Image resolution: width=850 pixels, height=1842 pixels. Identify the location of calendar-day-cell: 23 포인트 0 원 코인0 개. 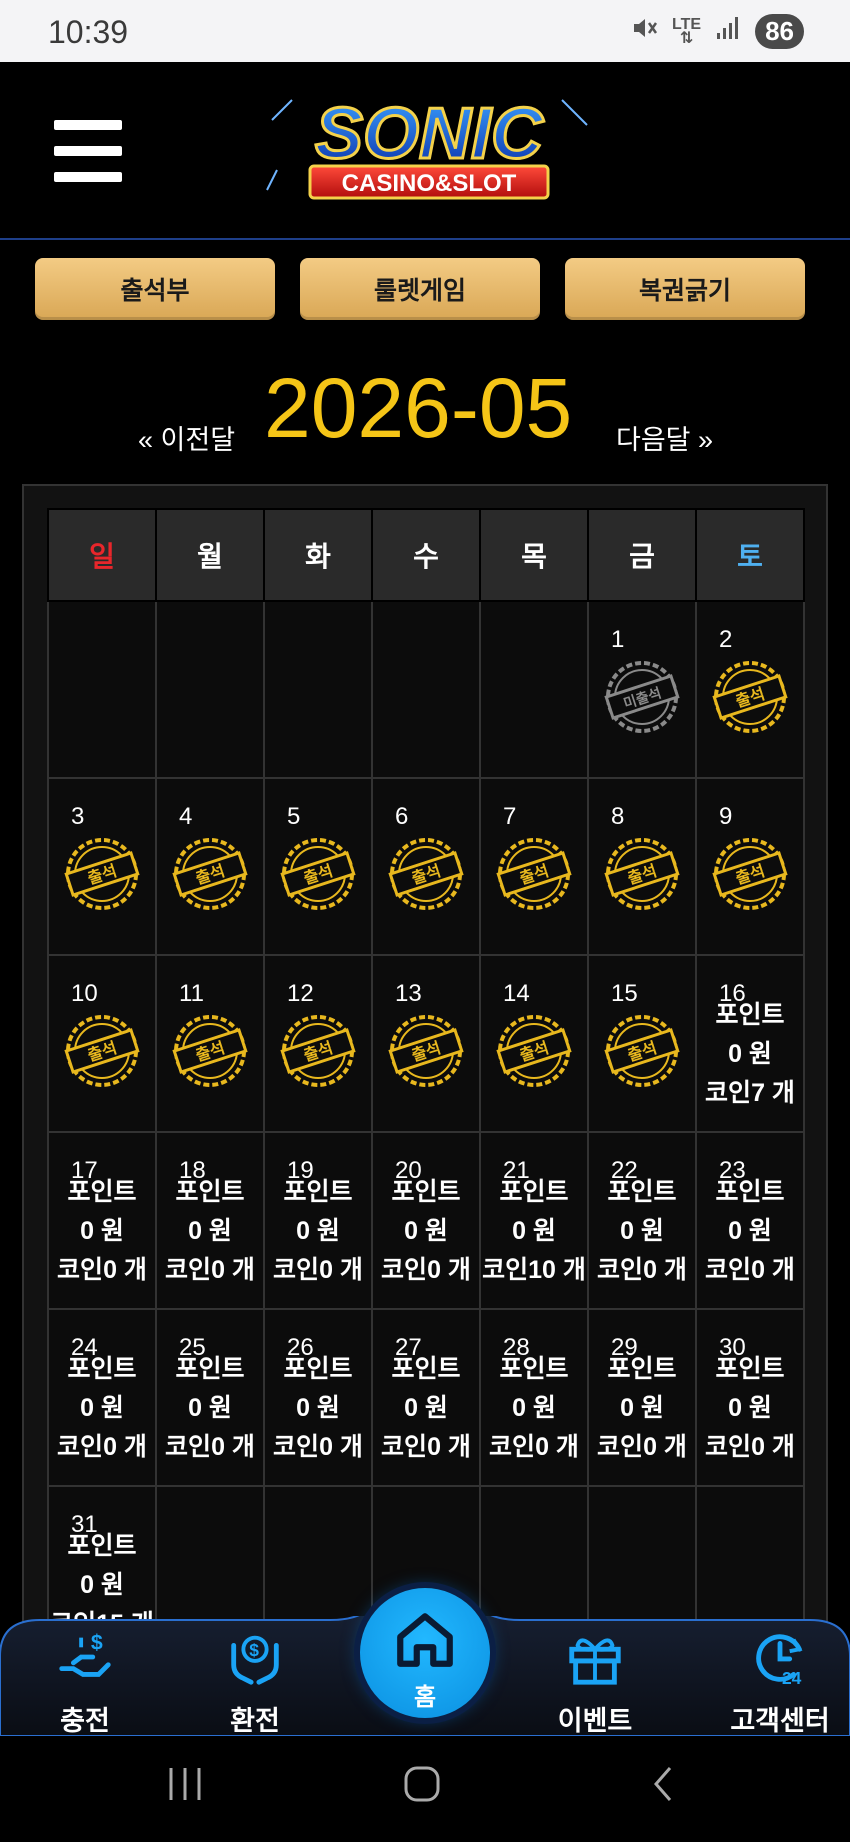
(750, 1220).